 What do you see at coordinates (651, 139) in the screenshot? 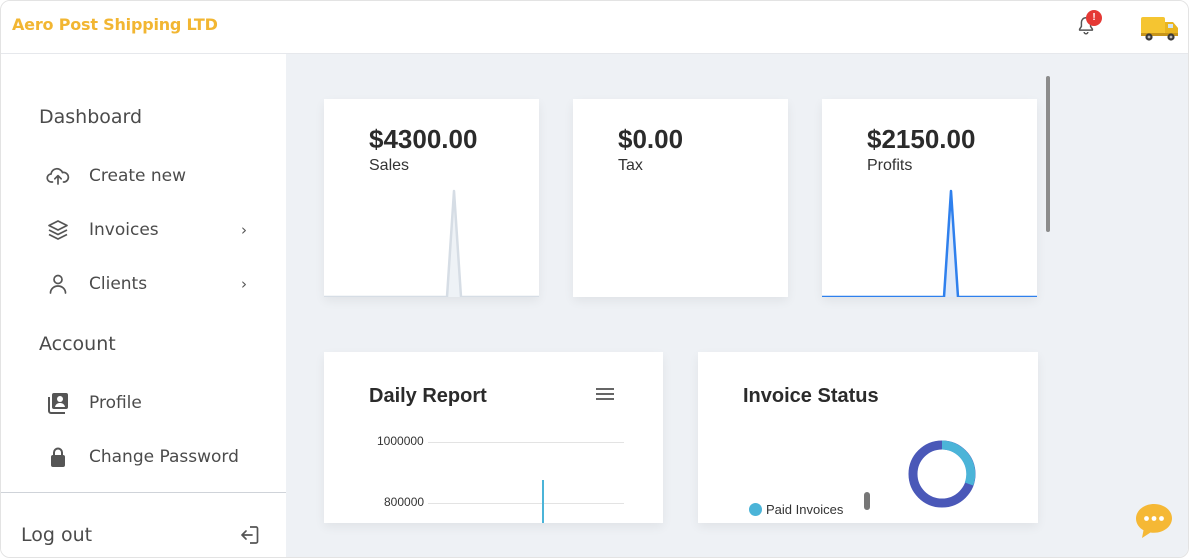
I see `stat-value: $0.00` at bounding box center [651, 139].